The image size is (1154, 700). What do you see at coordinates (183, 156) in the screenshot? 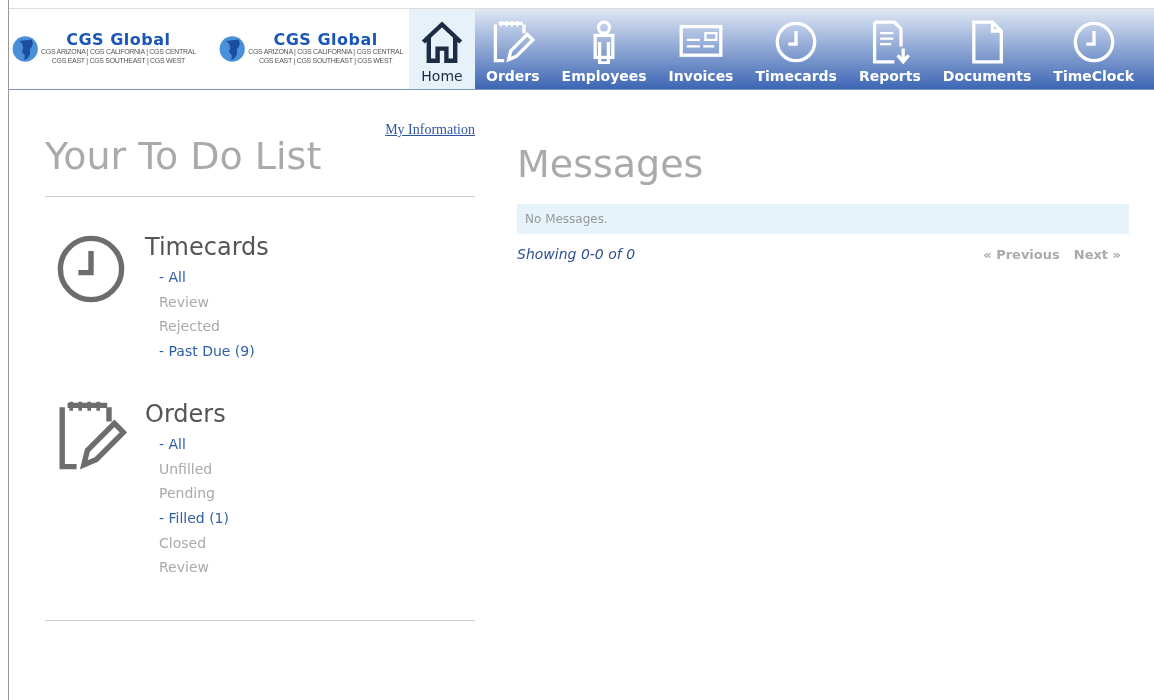
I see `page-title: Your To Do List` at bounding box center [183, 156].